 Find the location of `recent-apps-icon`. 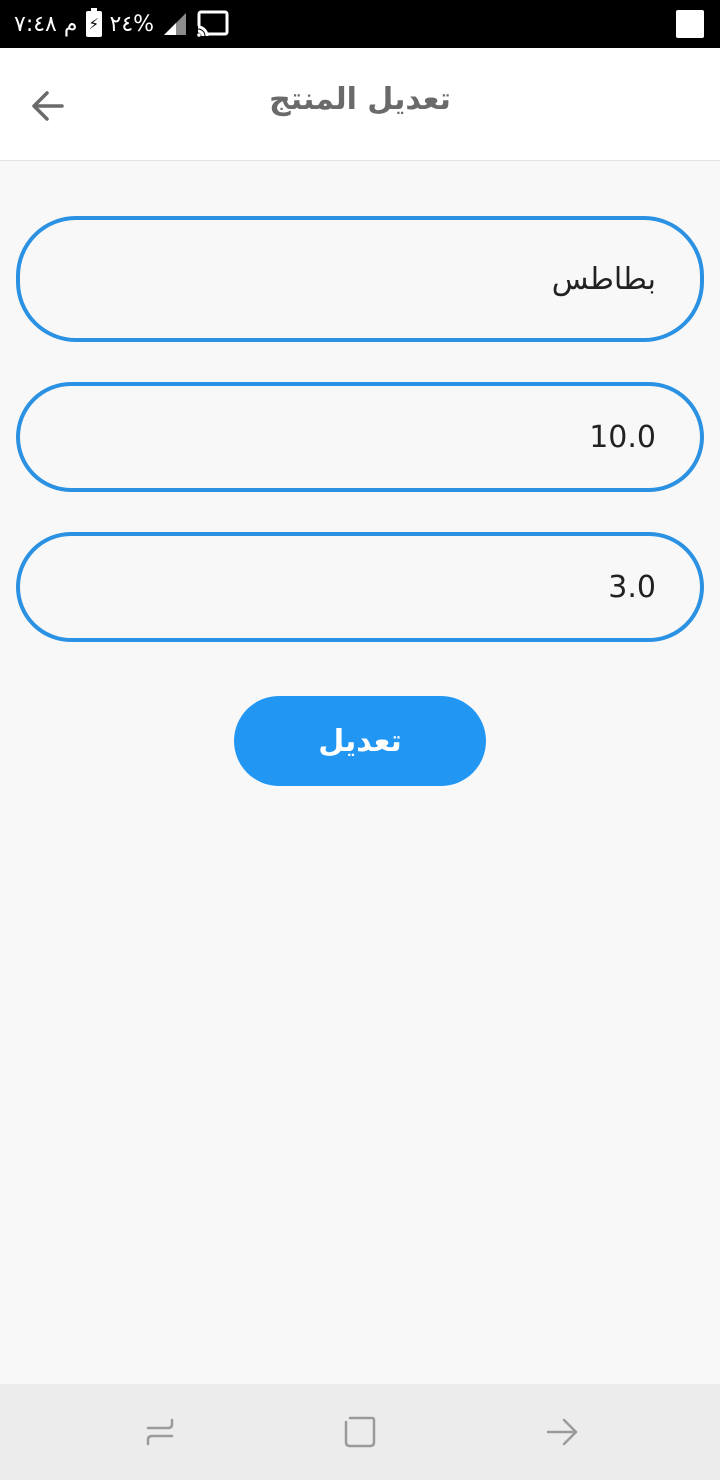

recent-apps-icon is located at coordinates (160, 1432).